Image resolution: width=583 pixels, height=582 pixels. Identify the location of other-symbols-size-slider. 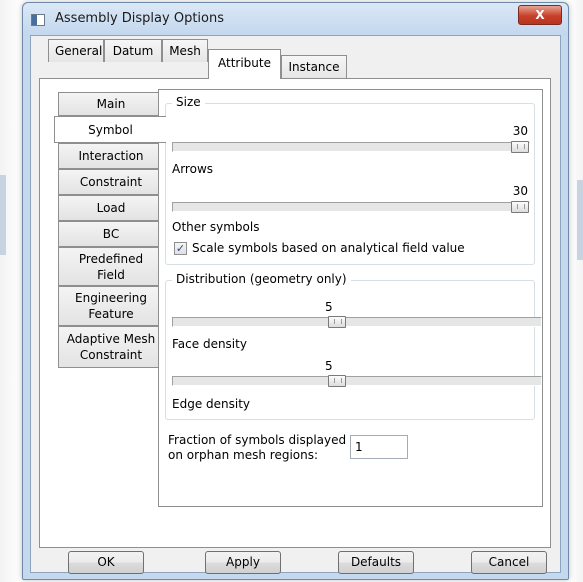
(351, 207).